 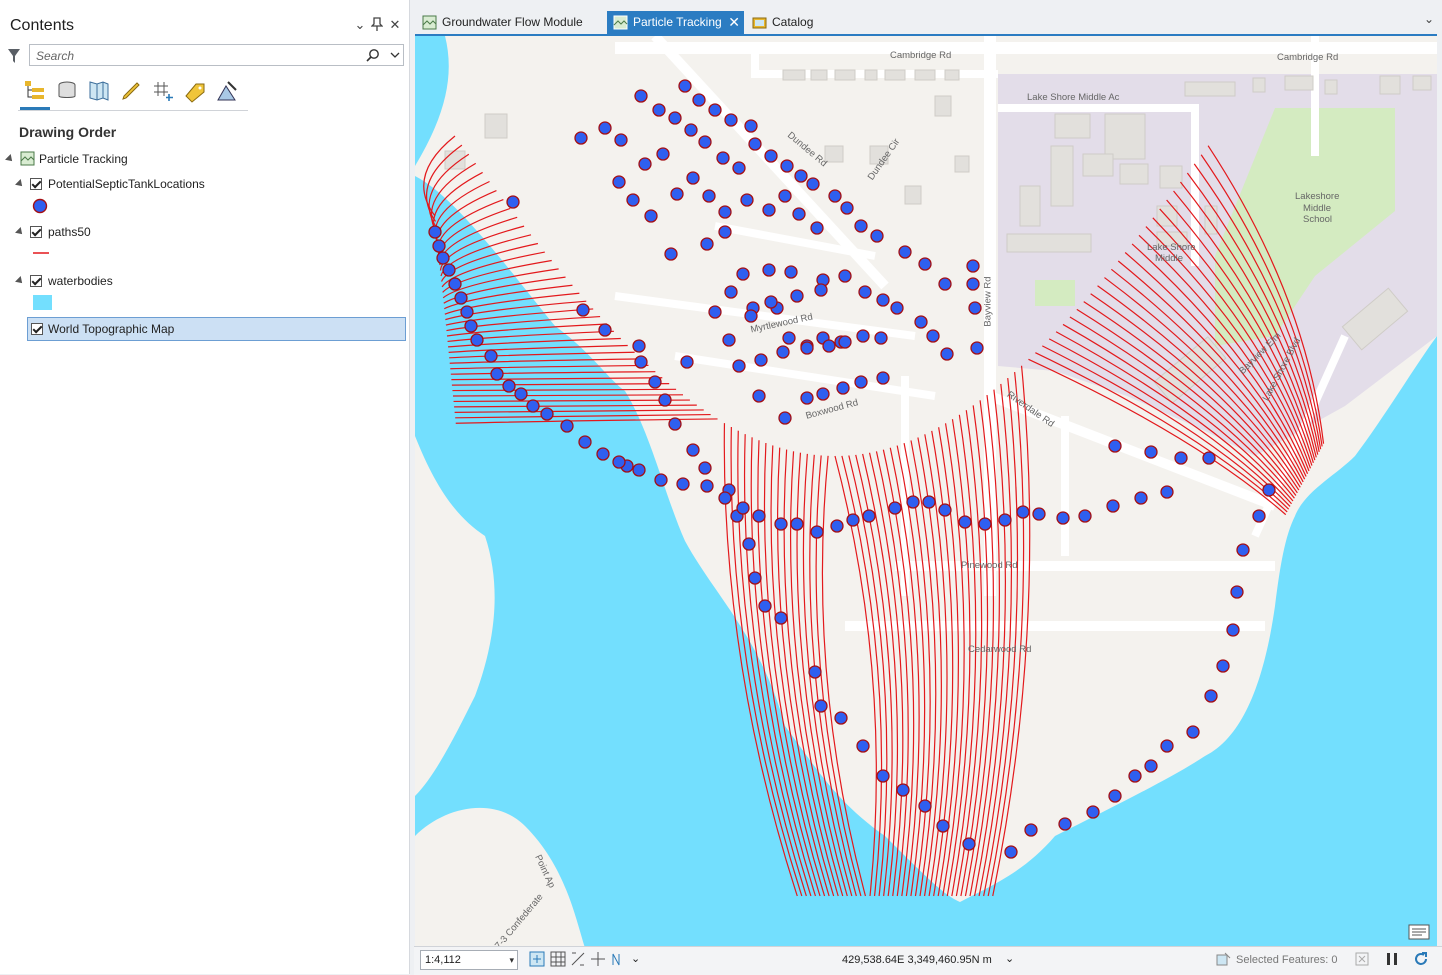 What do you see at coordinates (42, 302) in the screenshot?
I see `polygon-symbol-icon` at bounding box center [42, 302].